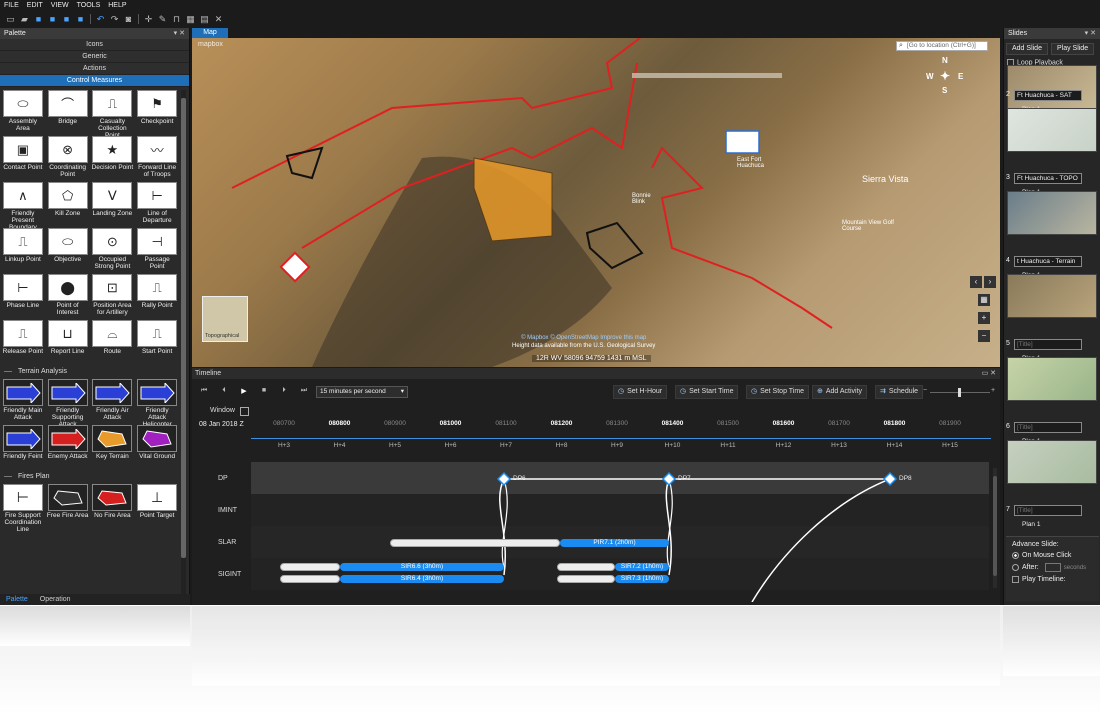 This screenshot has width=1100, height=715. I want to click on palette-item: Ⅴ Landing Zone, so click(113, 204).